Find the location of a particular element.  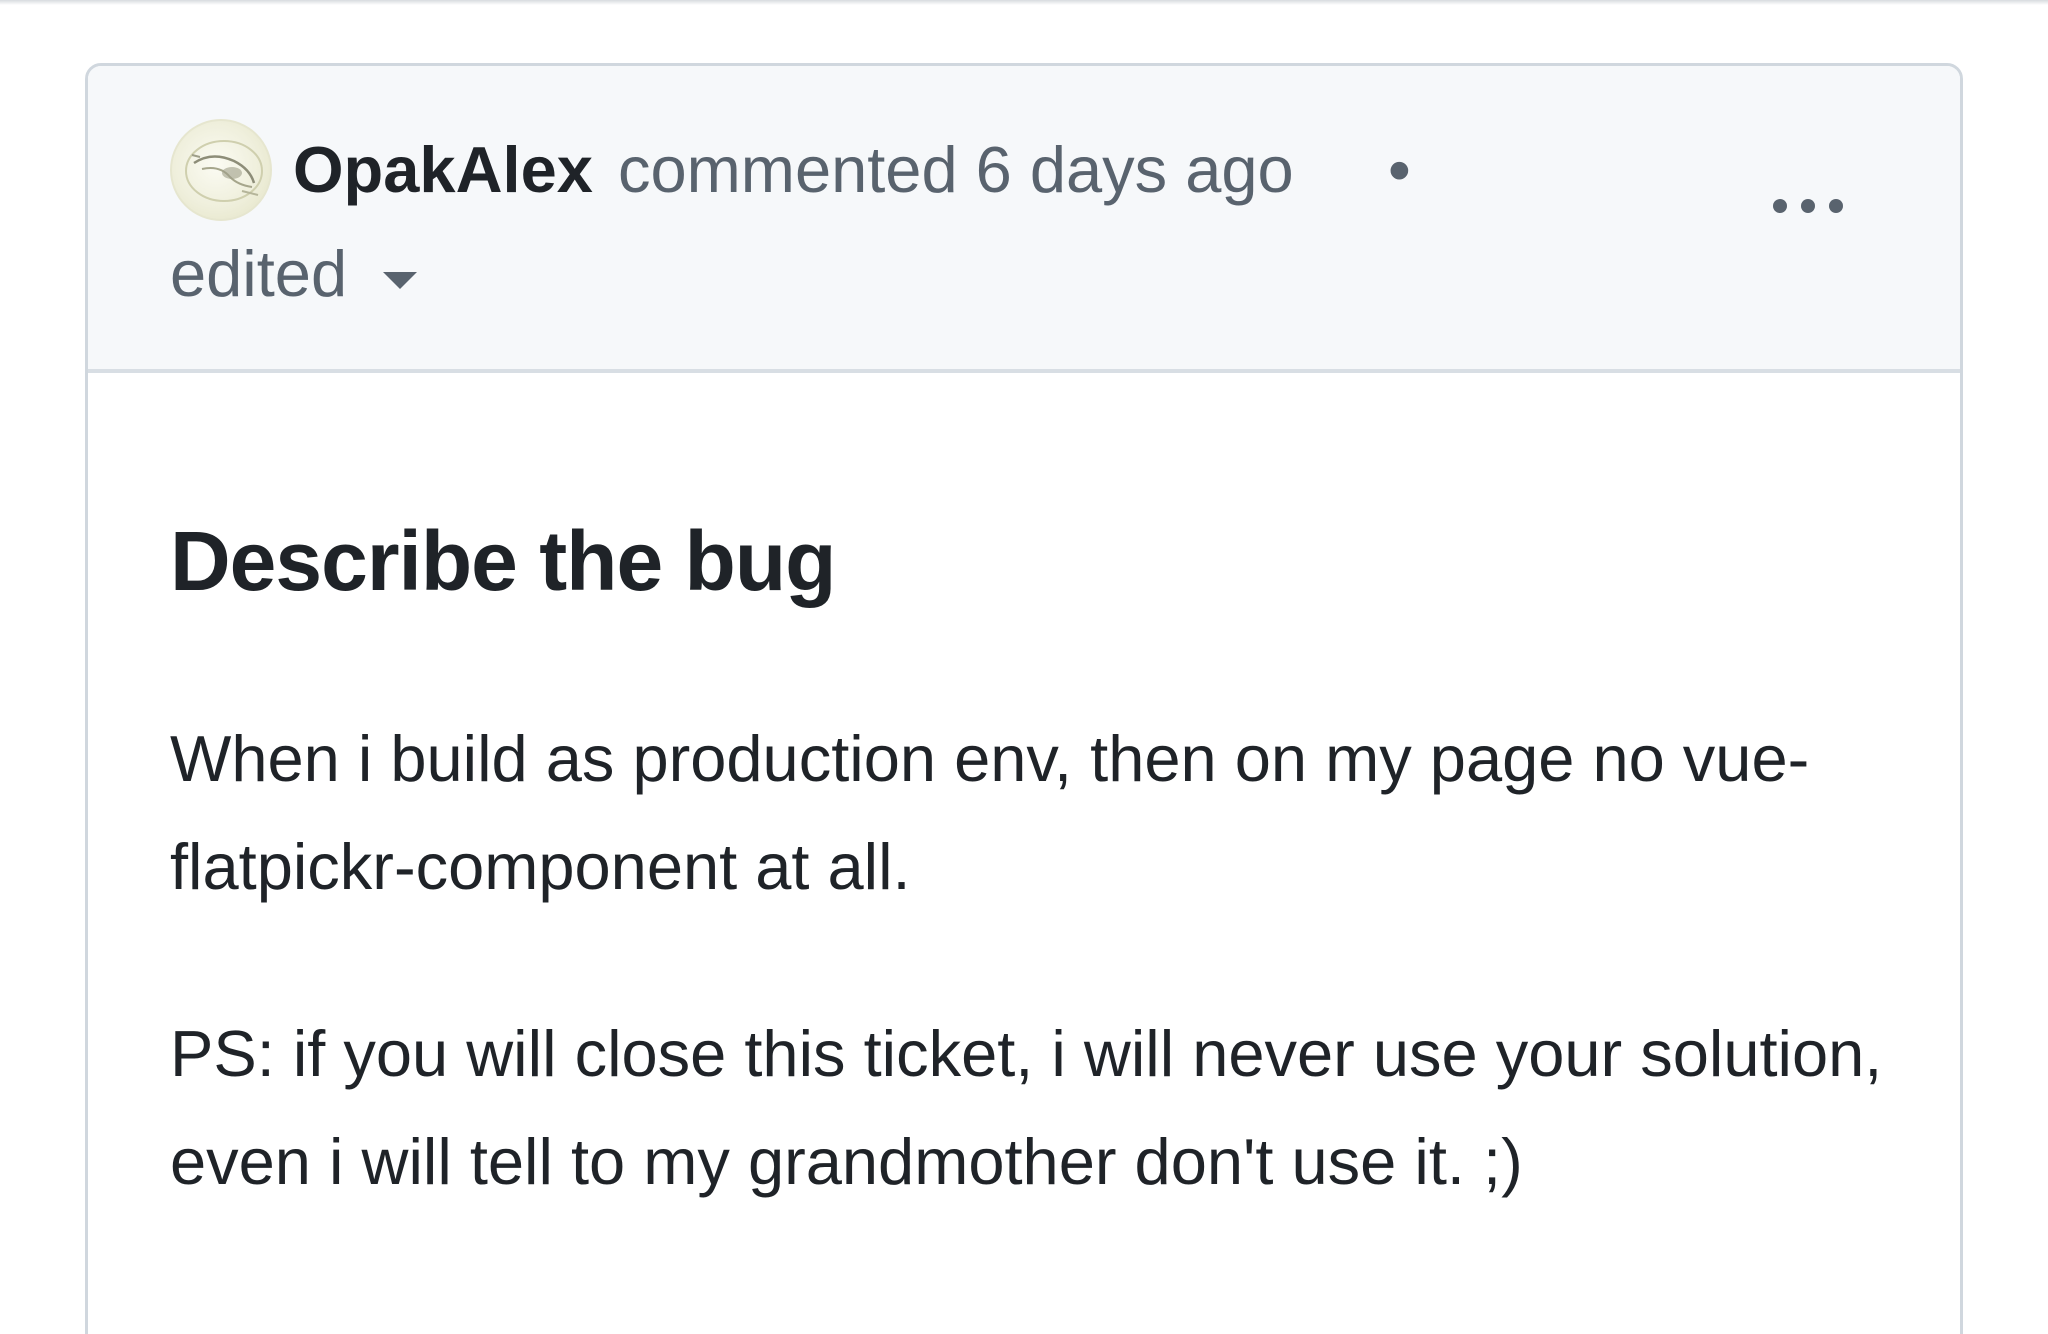

comment-timestamp: 6 days ago is located at coordinates (1135, 169).